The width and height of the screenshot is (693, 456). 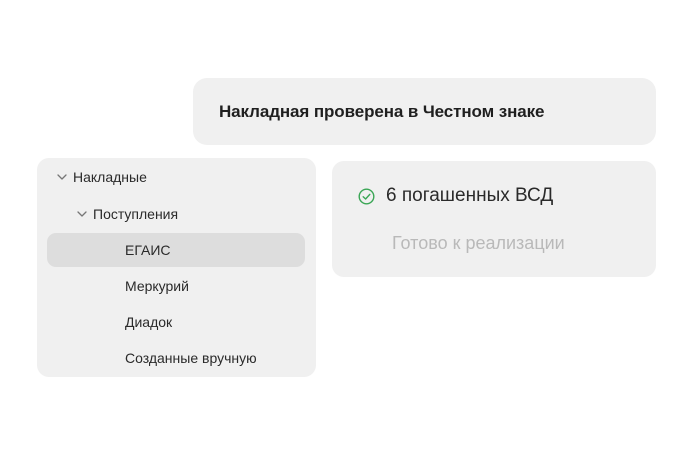 I want to click on tree-node-label: Накладные, so click(x=110, y=177).